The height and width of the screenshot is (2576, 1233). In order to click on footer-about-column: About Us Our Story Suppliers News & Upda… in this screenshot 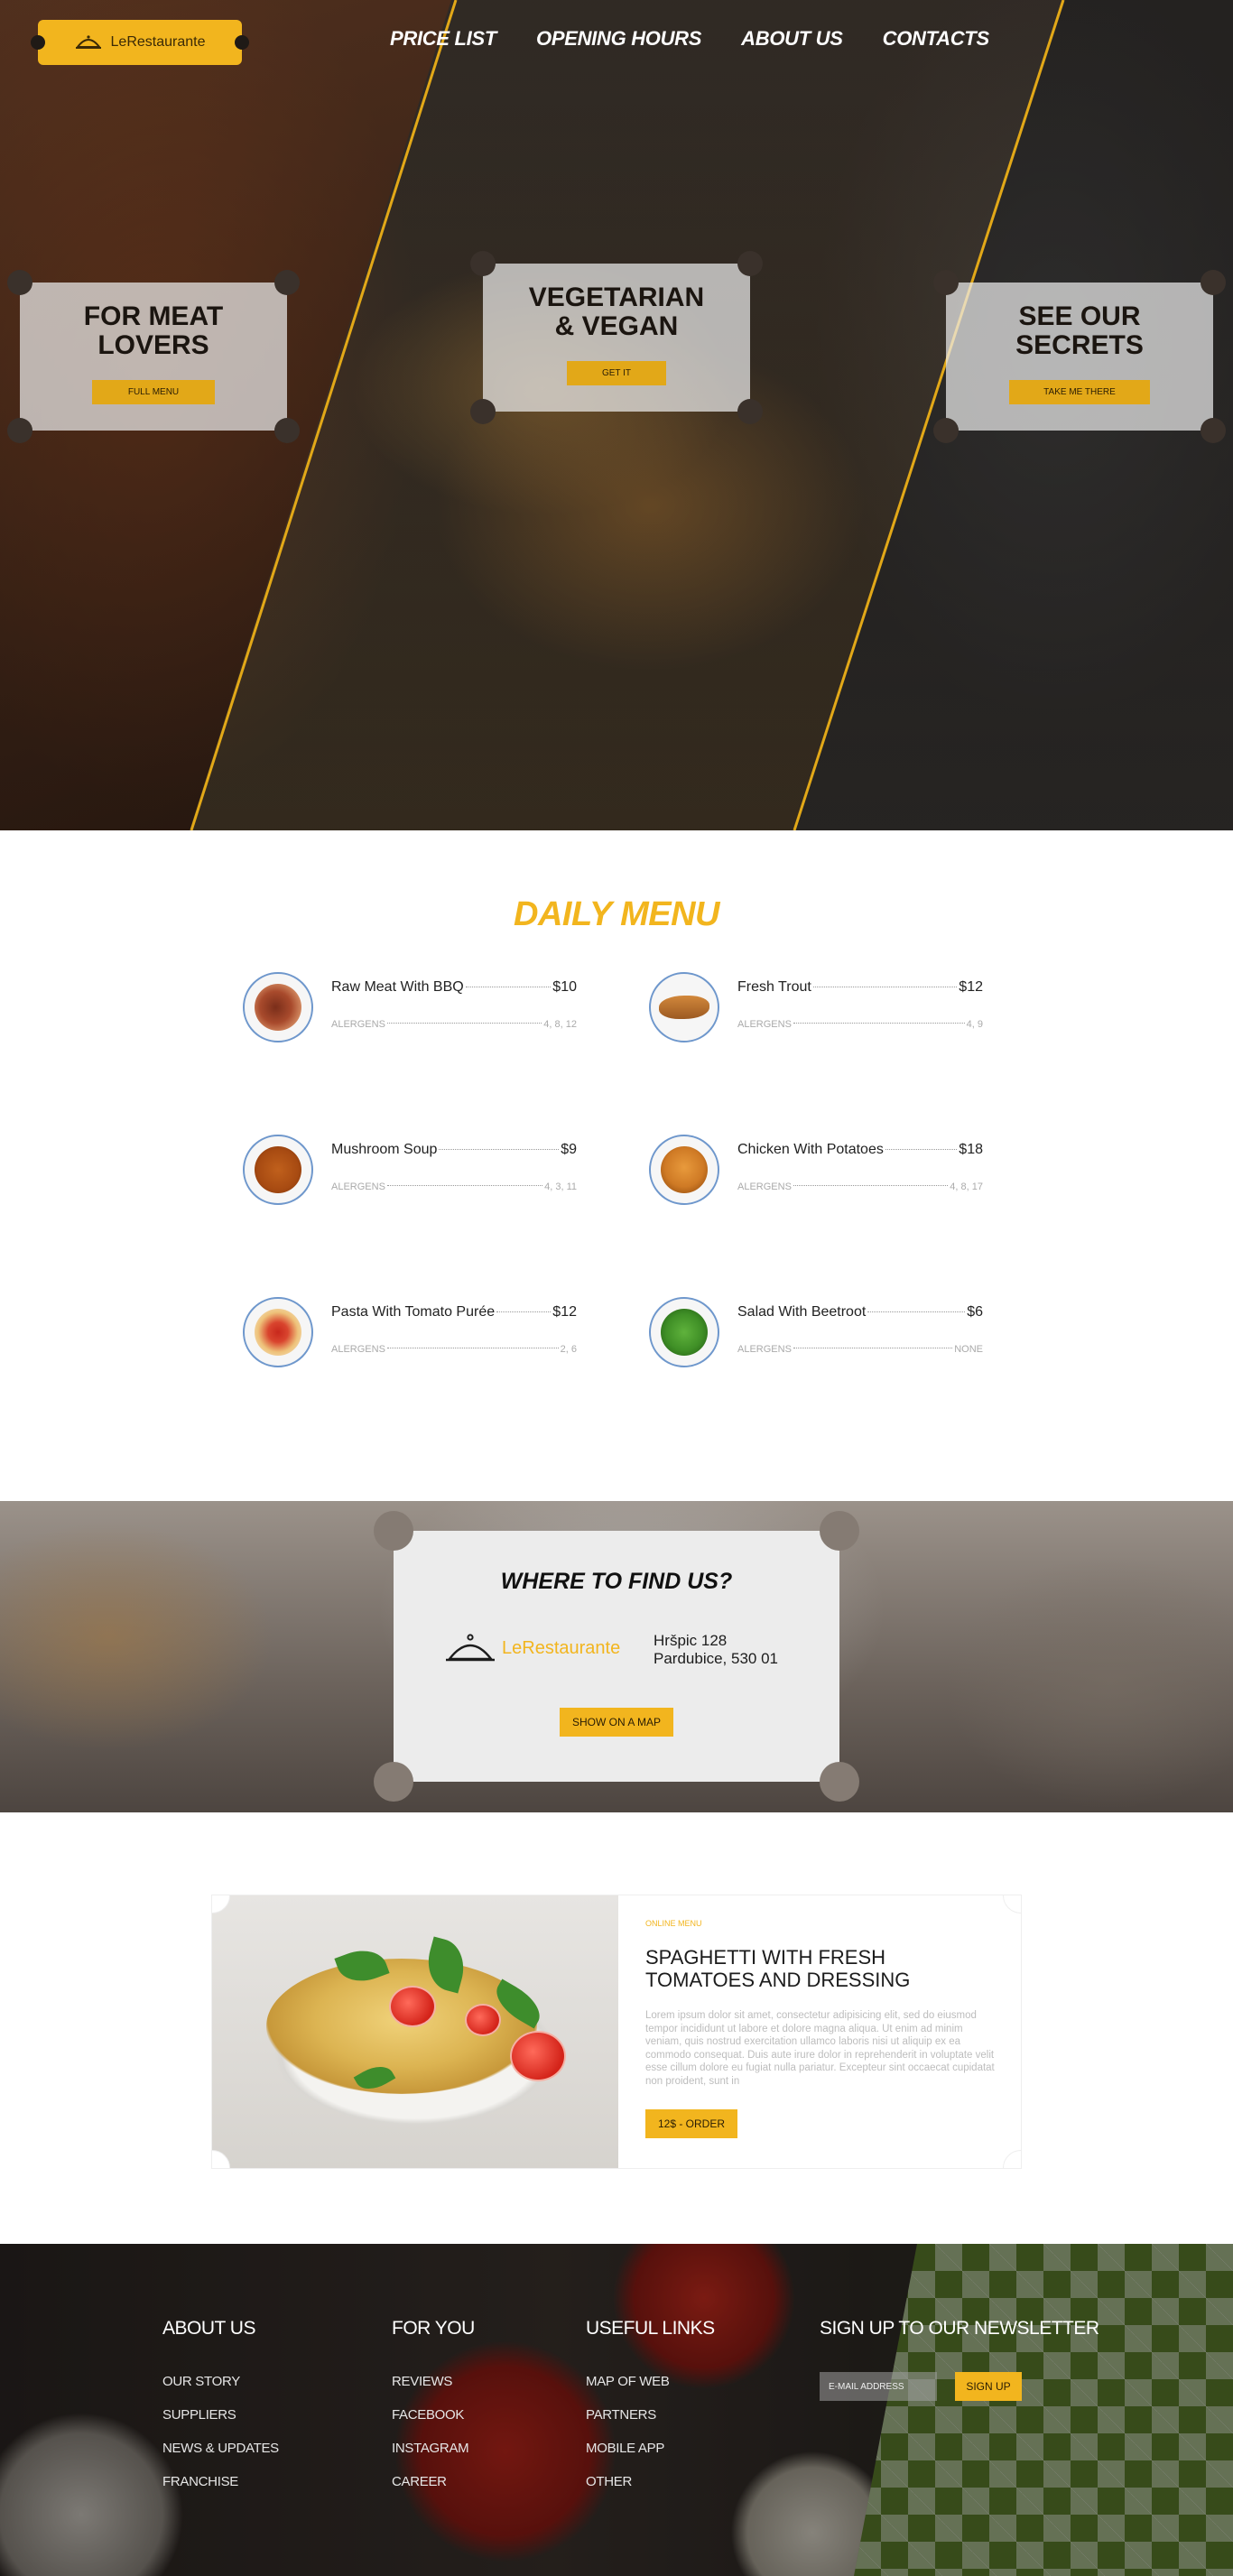, I will do `click(220, 2412)`.